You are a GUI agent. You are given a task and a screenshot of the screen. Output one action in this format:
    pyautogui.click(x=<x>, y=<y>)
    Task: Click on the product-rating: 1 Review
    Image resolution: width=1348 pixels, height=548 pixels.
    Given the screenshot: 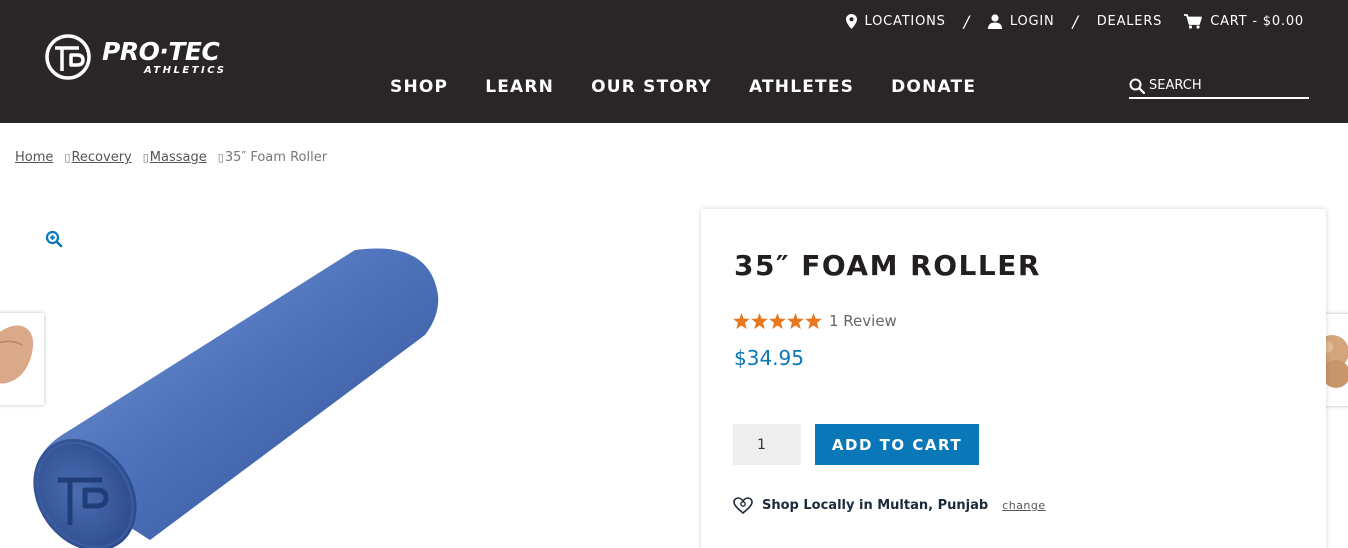 What is the action you would take?
    pyautogui.click(x=815, y=321)
    